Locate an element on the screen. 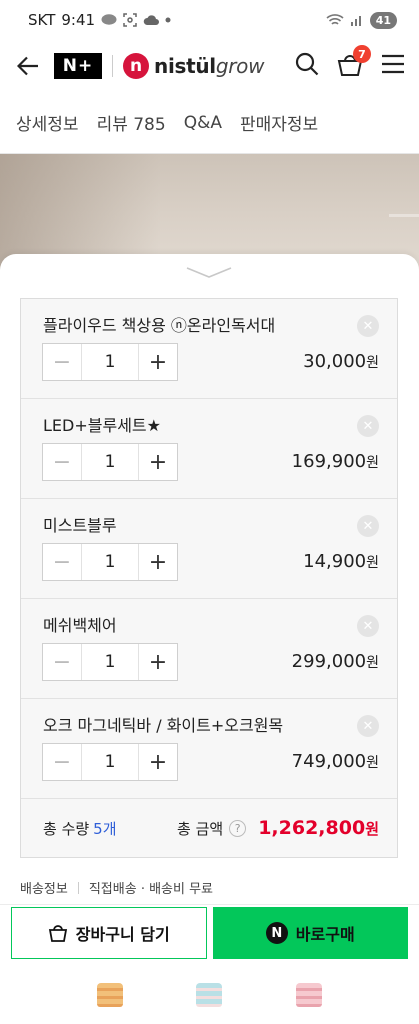  app-header: N+ n nistülgrow 7 is located at coordinates (209, 66).